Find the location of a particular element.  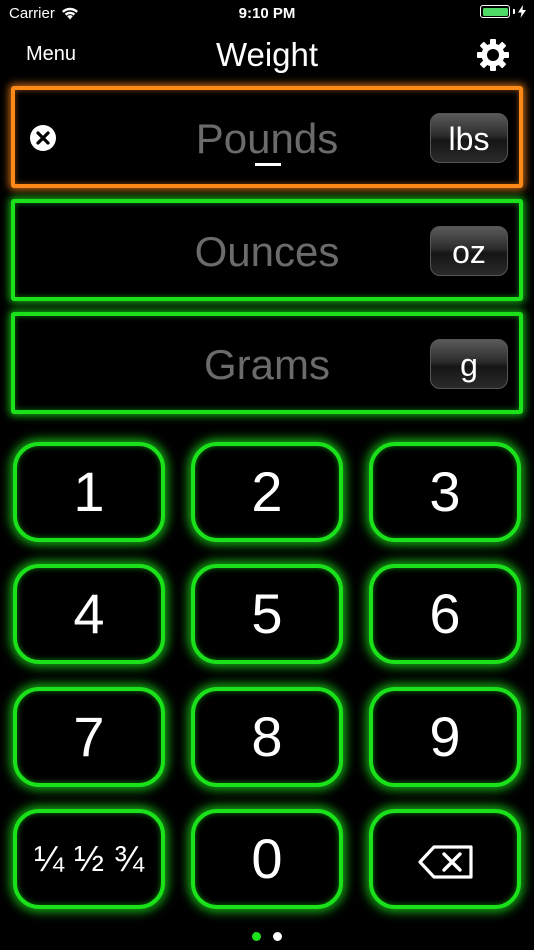

nav-bar: Menu Weight is located at coordinates (267, 56).